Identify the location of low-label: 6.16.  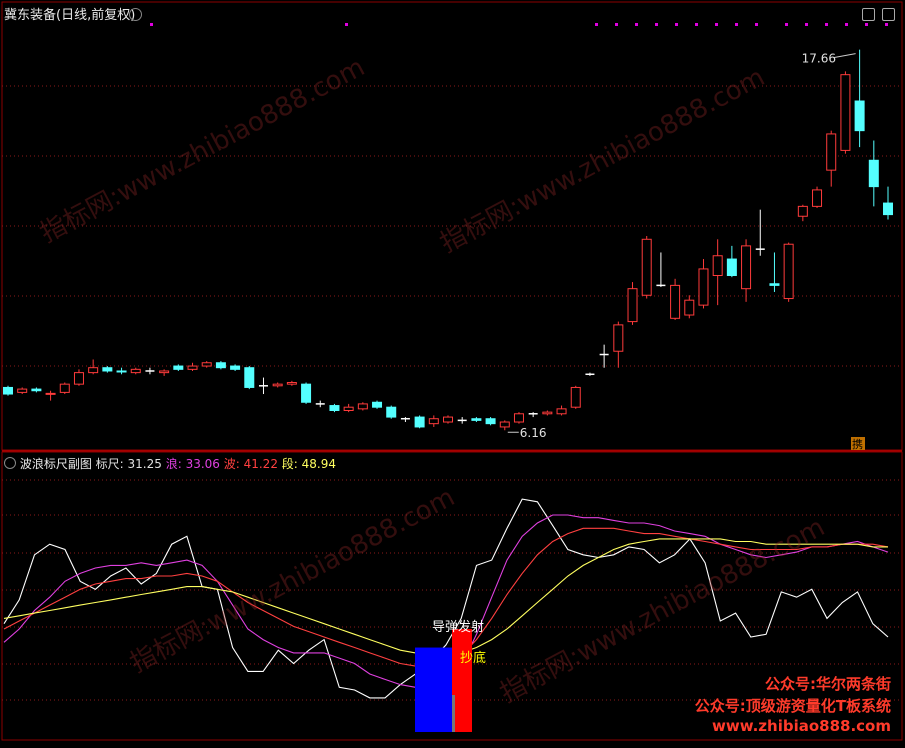
(533, 433).